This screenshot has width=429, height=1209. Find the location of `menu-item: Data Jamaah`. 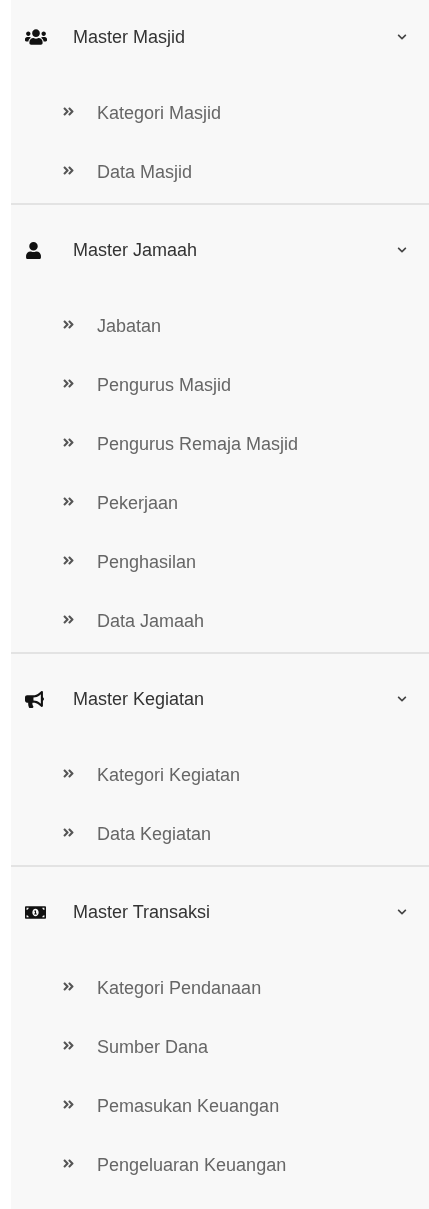

menu-item: Data Jamaah is located at coordinates (220, 621).